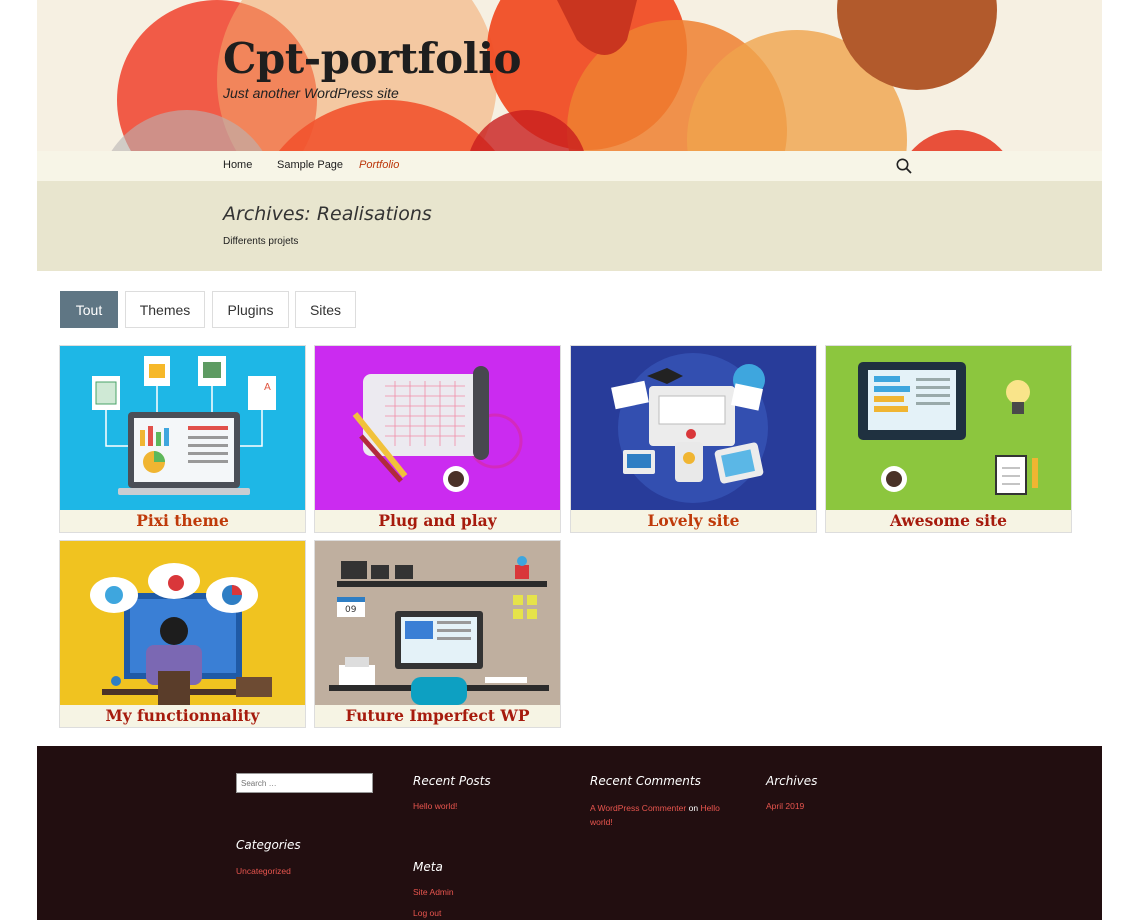 The image size is (1139, 920). What do you see at coordinates (237, 165) in the screenshot?
I see `nav-home: Home` at bounding box center [237, 165].